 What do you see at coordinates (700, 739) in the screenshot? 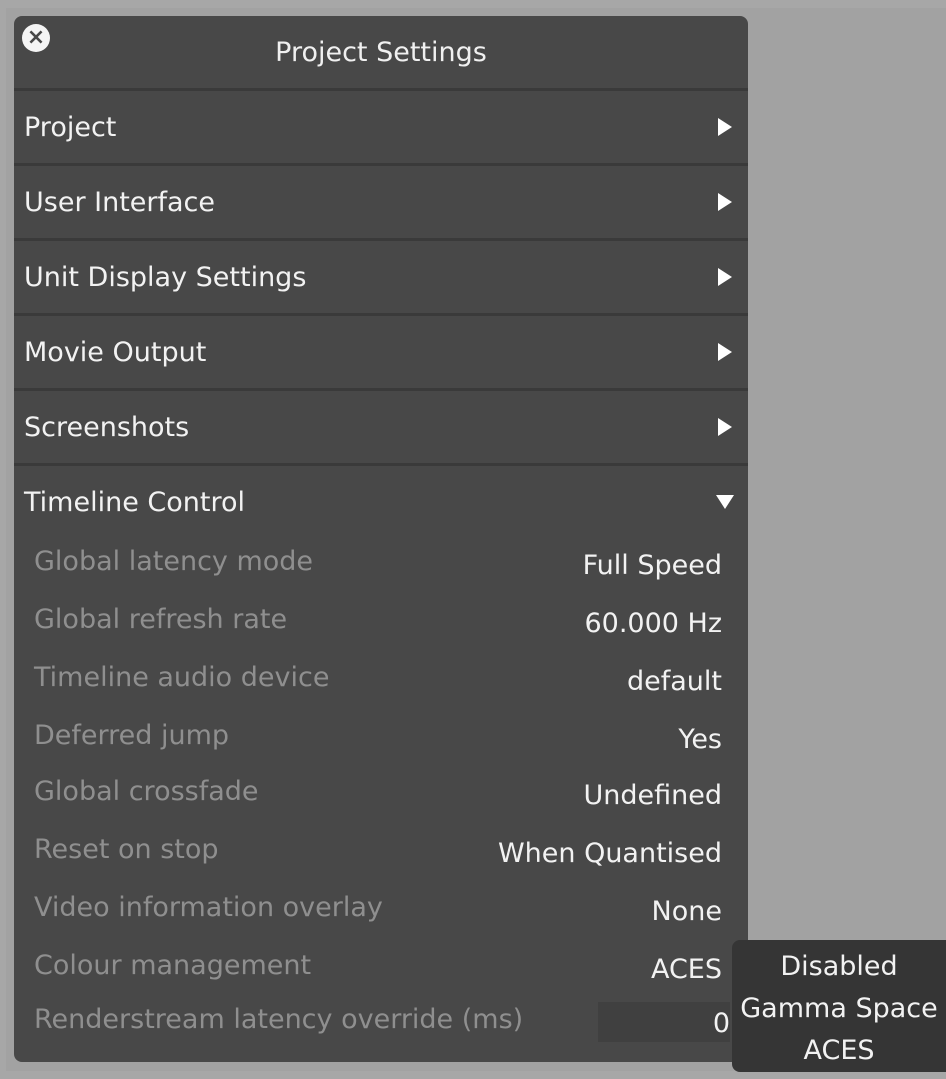
I see `setting-value-dropdown: Yes` at bounding box center [700, 739].